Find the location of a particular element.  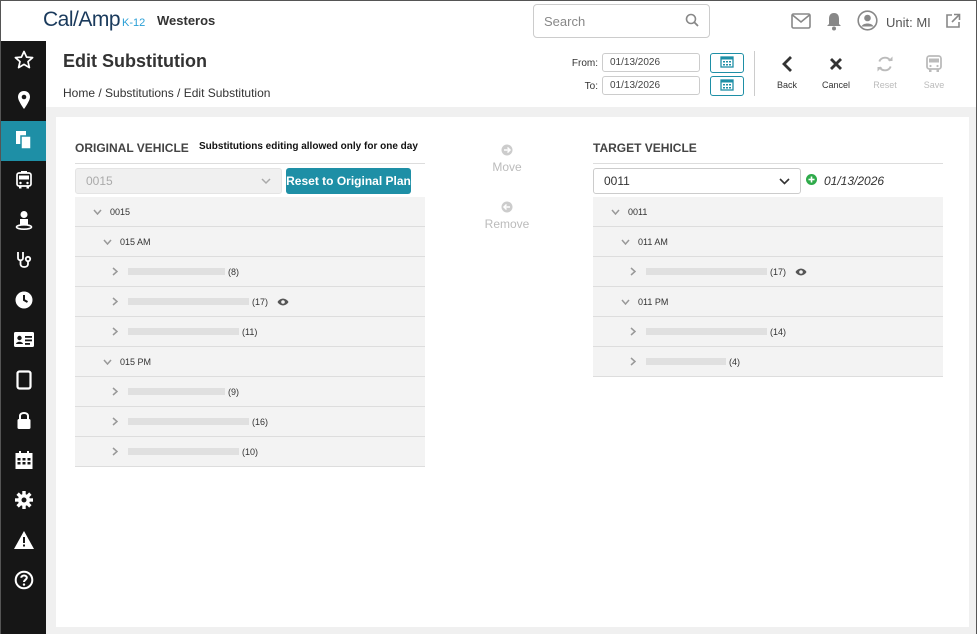

logo-text: Cal/Amp is located at coordinates (82, 19).